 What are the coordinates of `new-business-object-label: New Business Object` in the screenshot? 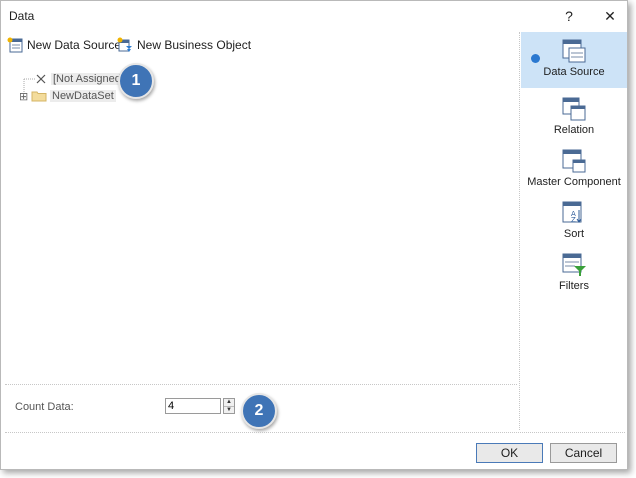 It's located at (194, 45).